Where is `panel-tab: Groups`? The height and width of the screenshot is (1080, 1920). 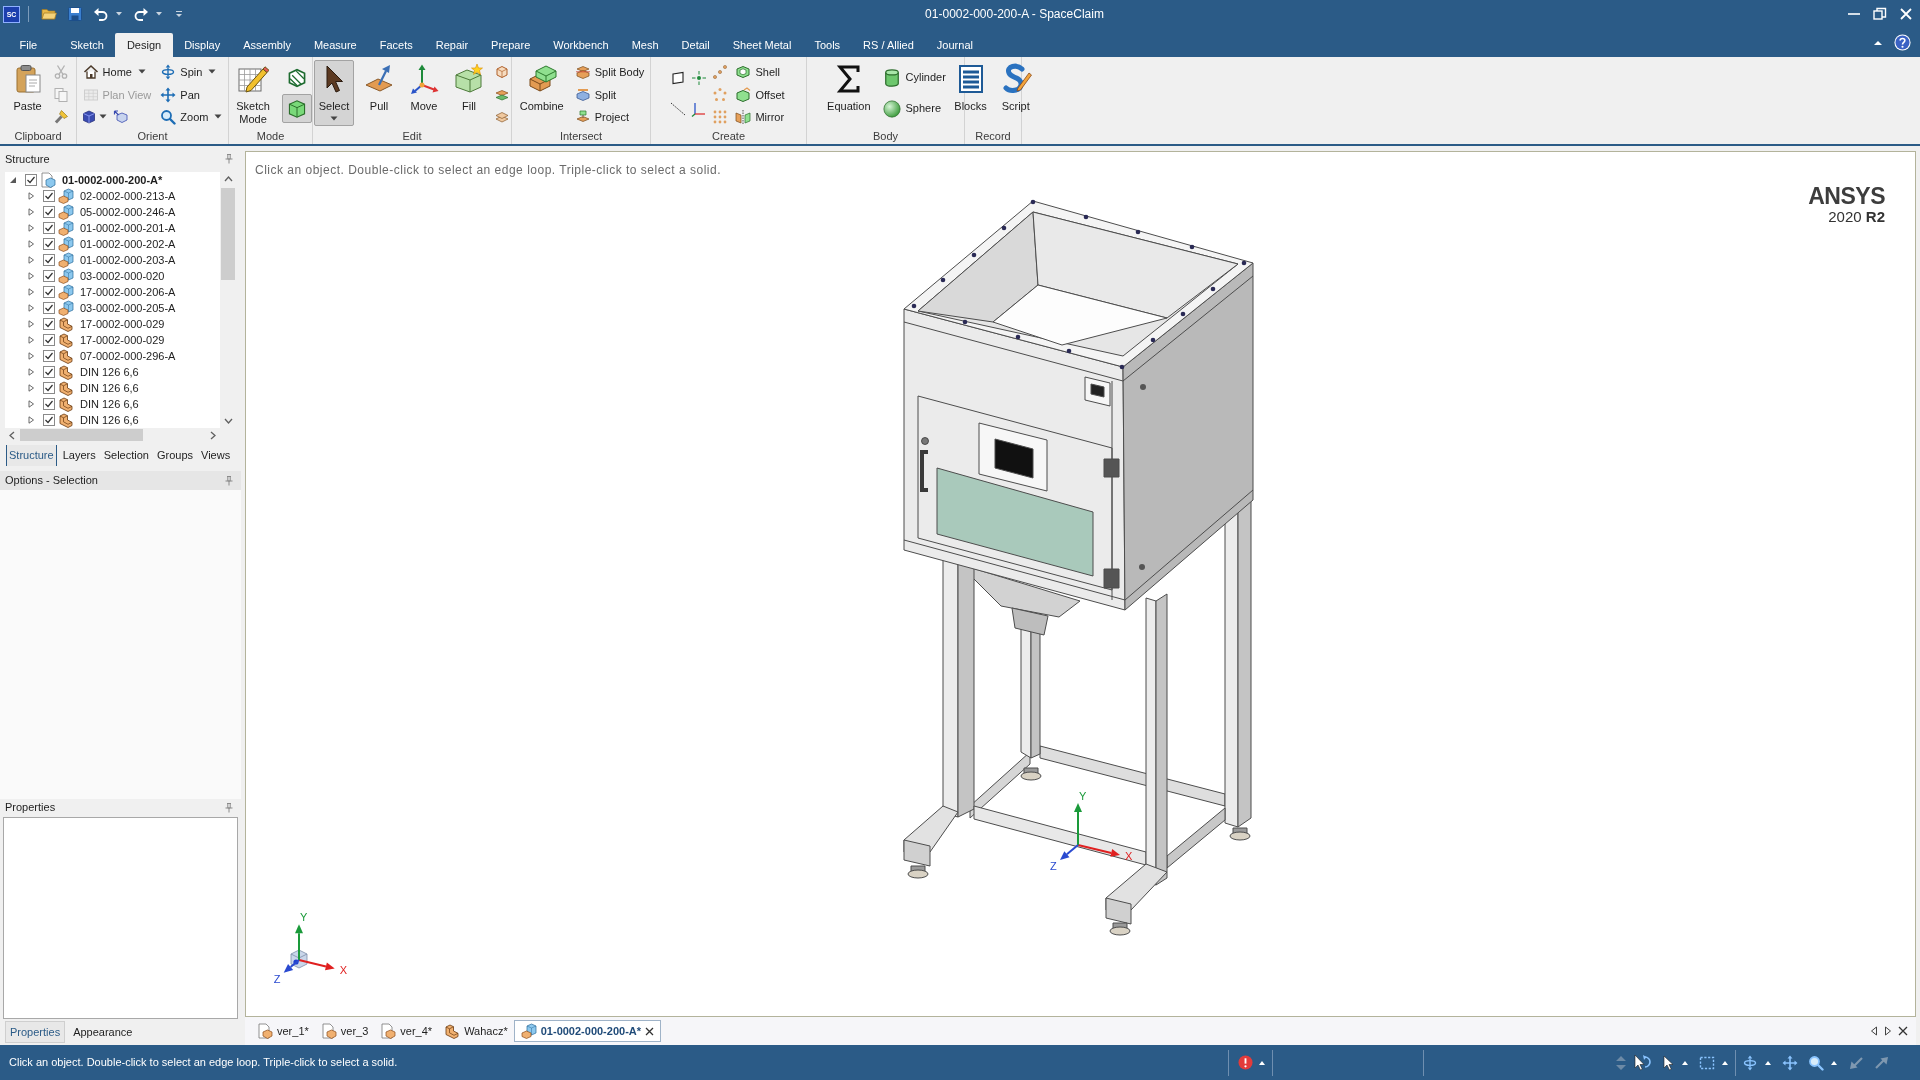
panel-tab: Groups is located at coordinates (174, 455).